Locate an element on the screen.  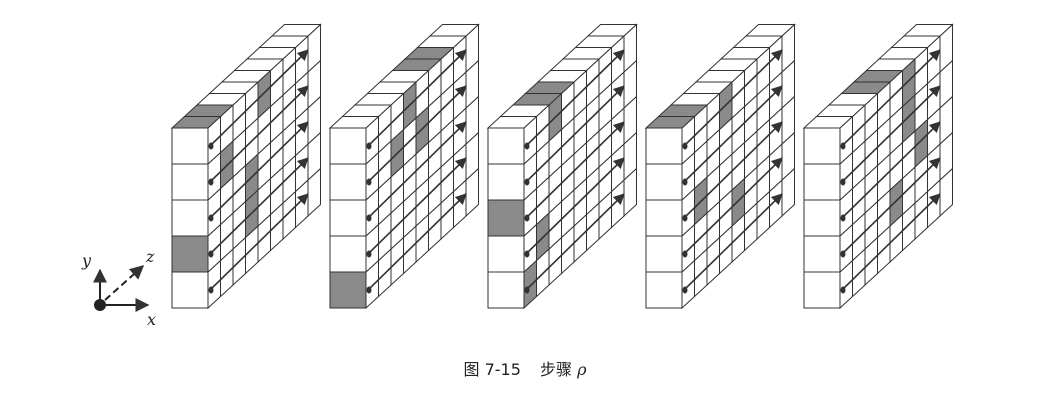
z-axis-arrow is located at coordinates (124, 283).